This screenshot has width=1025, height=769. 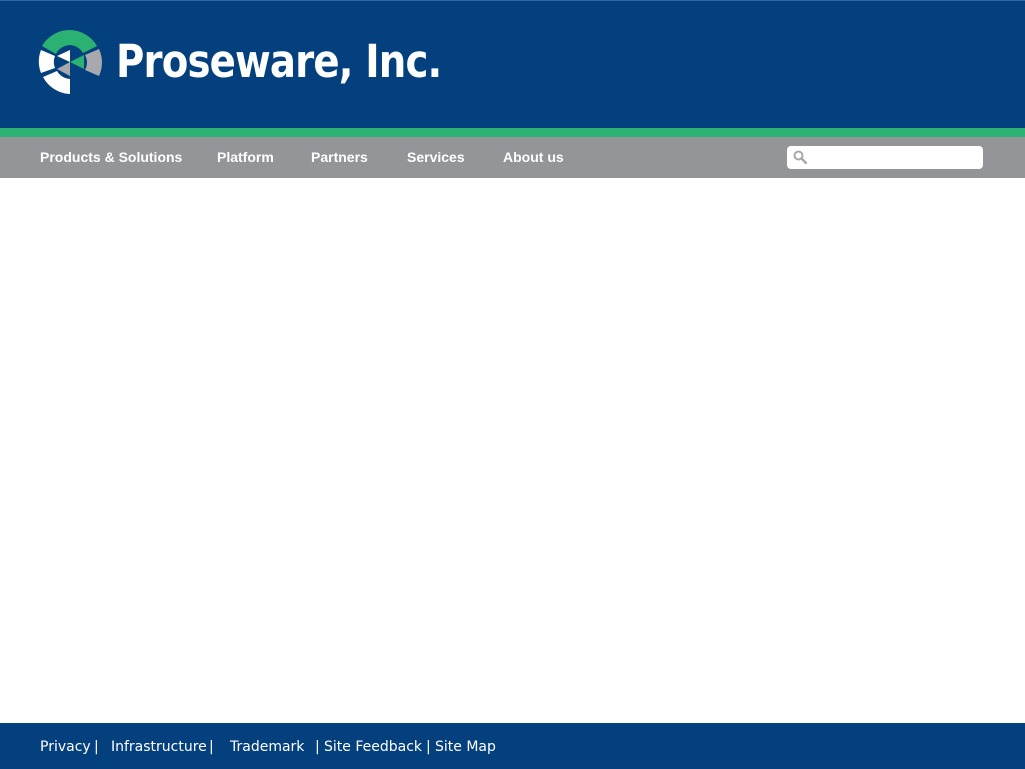 I want to click on nav-item-partners: Partners, so click(x=339, y=157).